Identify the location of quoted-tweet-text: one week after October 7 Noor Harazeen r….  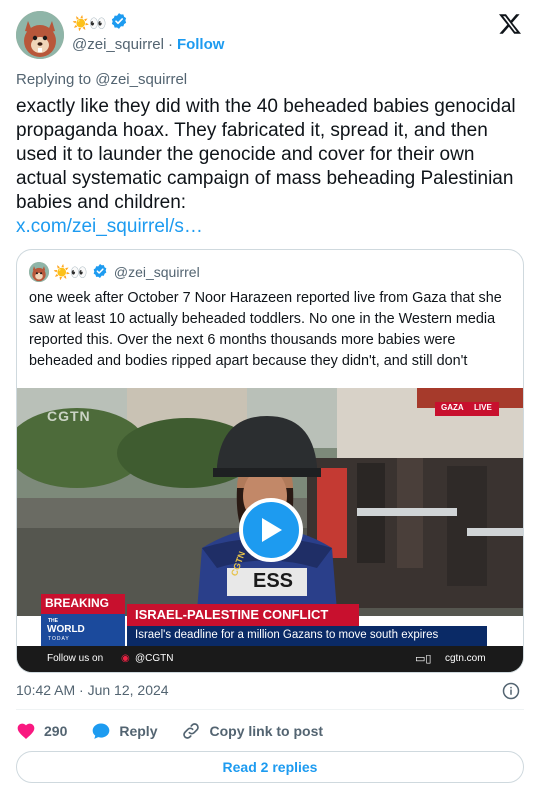
(265, 329).